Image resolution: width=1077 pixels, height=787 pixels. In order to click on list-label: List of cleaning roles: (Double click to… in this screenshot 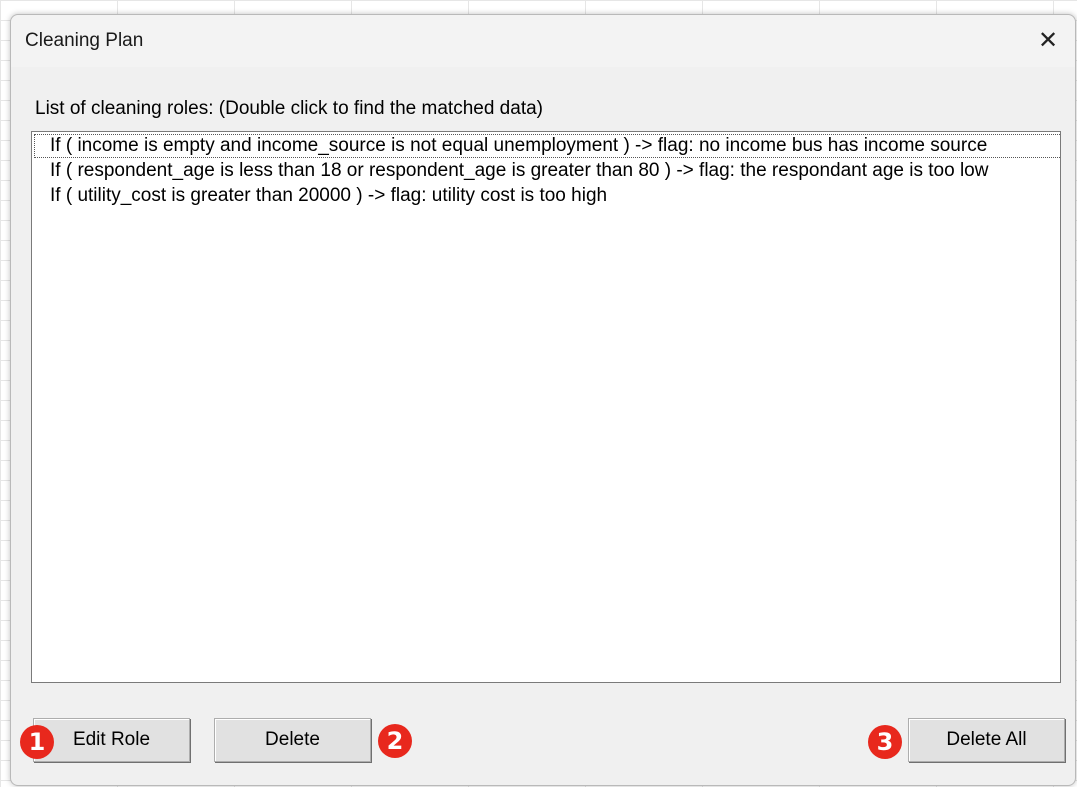, I will do `click(289, 108)`.